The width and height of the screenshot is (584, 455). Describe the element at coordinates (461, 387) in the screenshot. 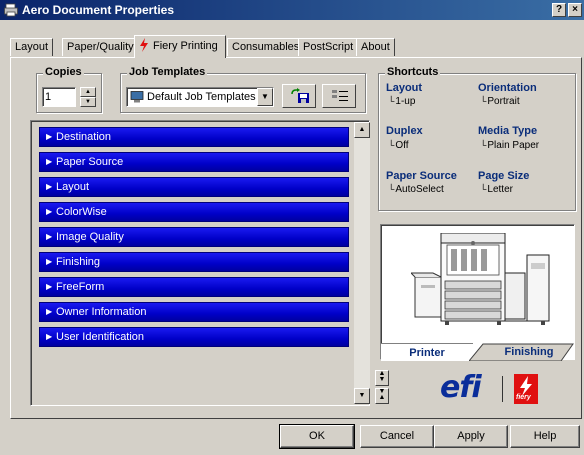

I see `efi-logo: efi` at that location.